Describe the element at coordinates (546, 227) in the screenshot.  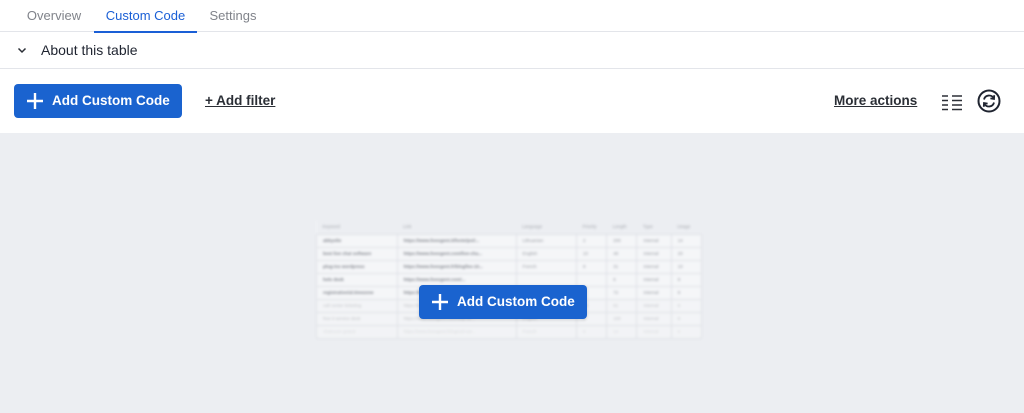
I see `preview-header: Language` at that location.